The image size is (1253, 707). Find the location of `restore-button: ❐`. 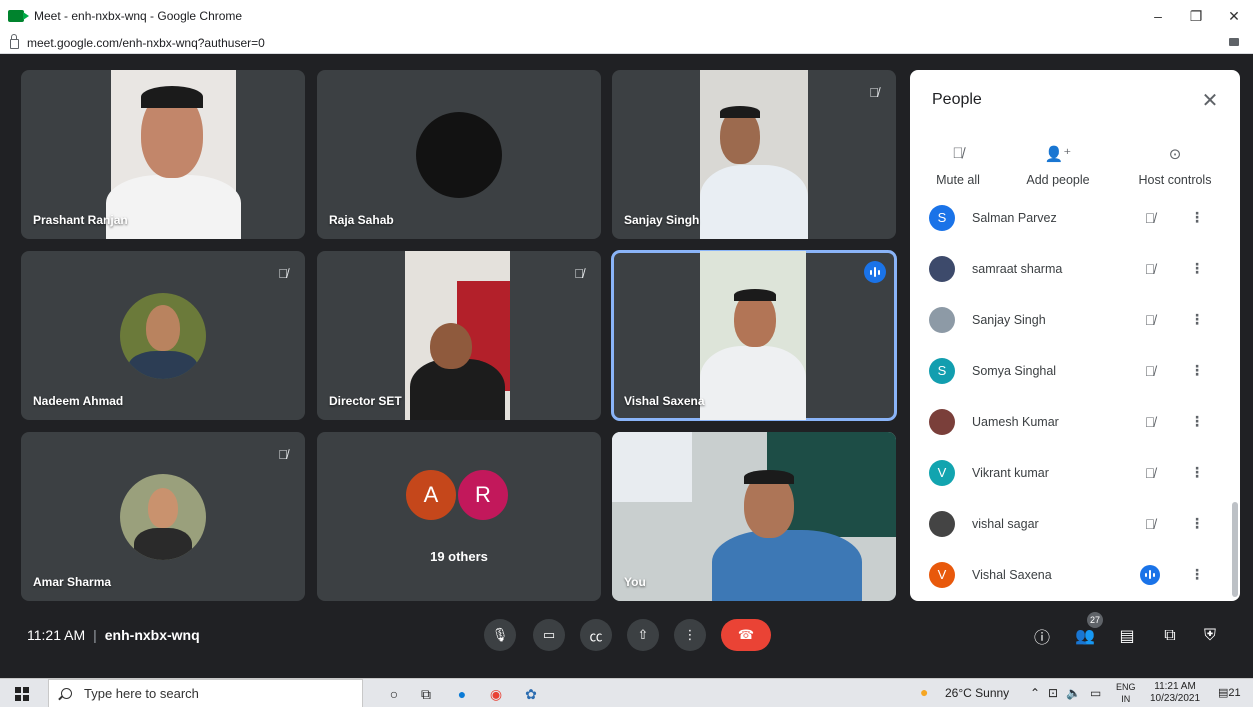

restore-button: ❐ is located at coordinates (1196, 16).